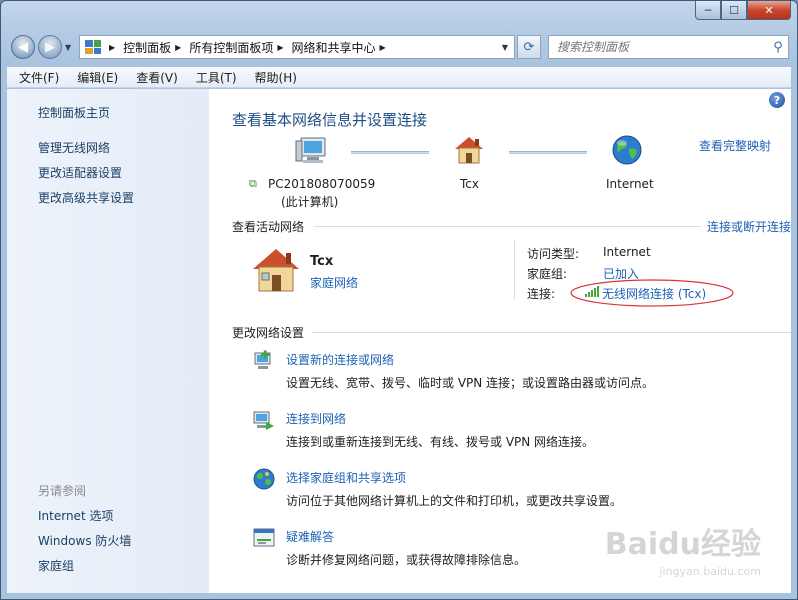 This screenshot has height=600, width=798. Describe the element at coordinates (268, 227) in the screenshot. I see `active-network-heading: 查看活动网络` at that location.